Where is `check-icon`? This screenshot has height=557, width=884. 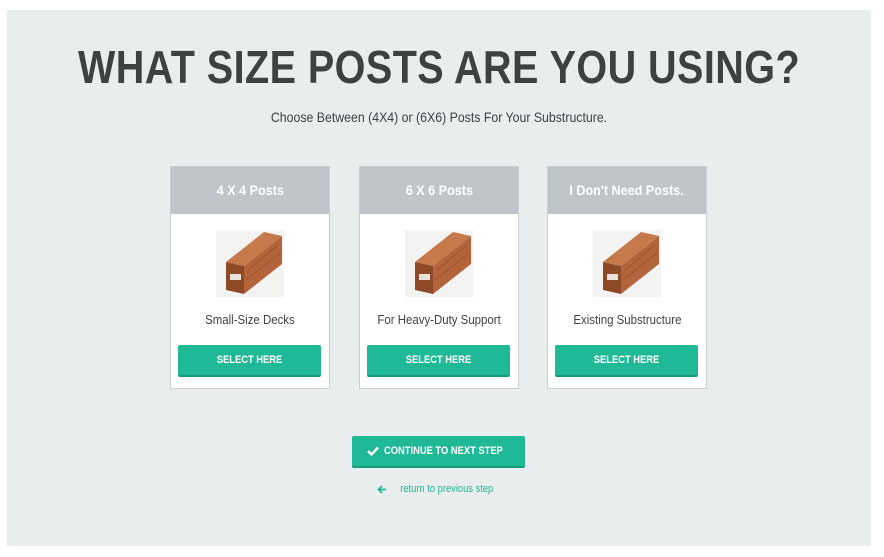
check-icon is located at coordinates (373, 451).